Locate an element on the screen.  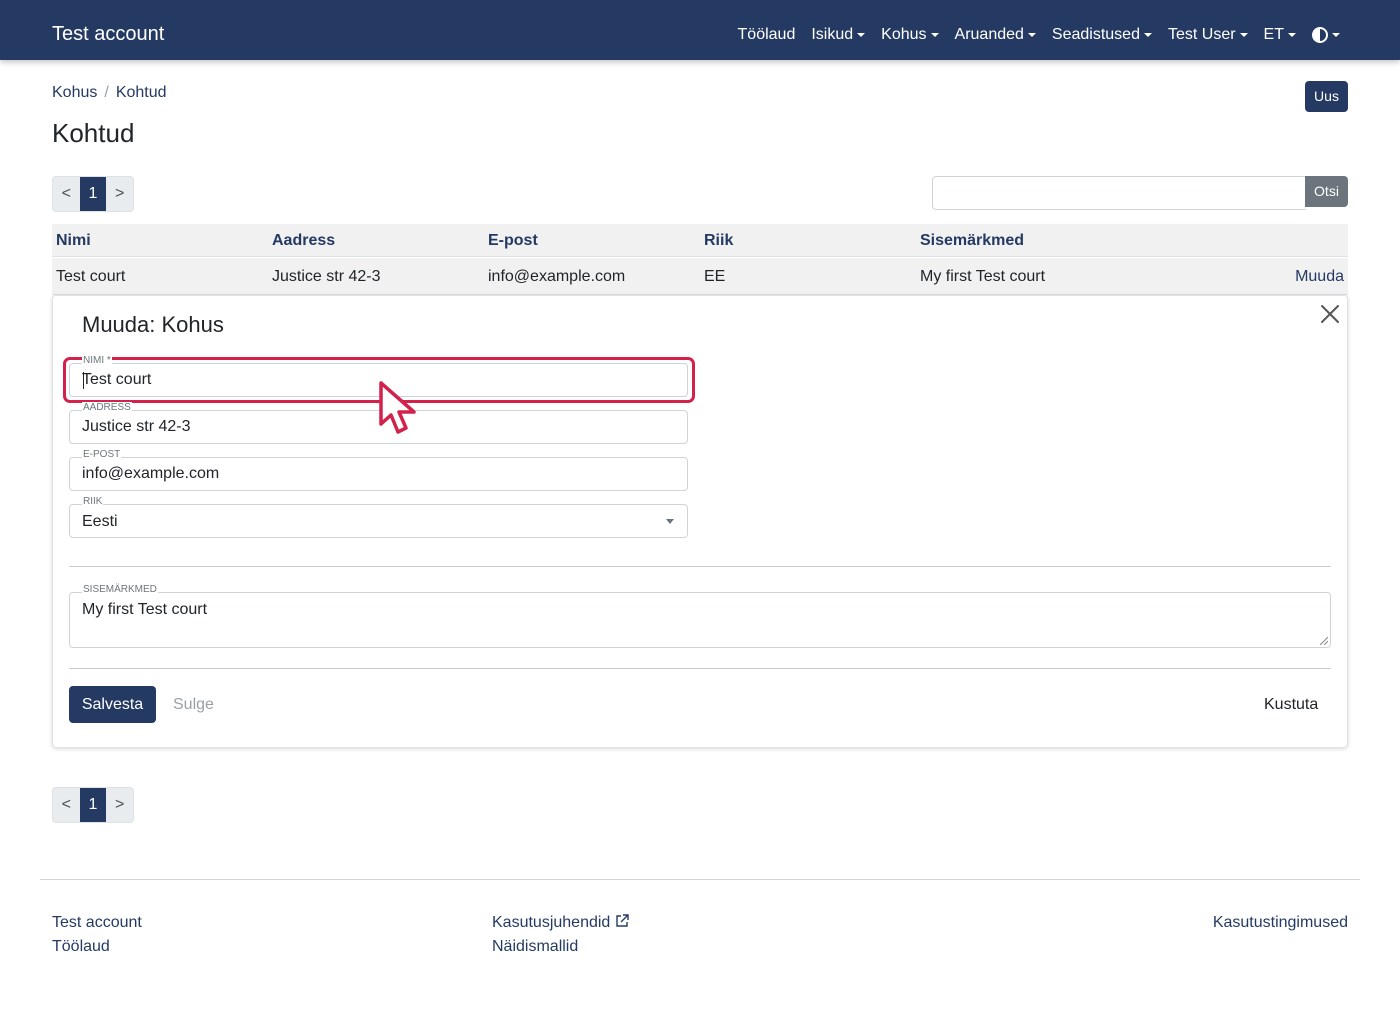
nav-item-language: ET is located at coordinates (1280, 35).